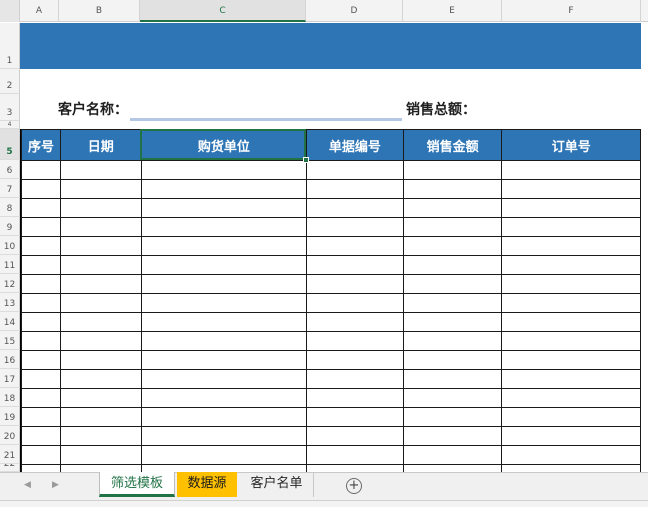  Describe the element at coordinates (10, 359) in the screenshot. I see `row-header-16: 16` at that location.